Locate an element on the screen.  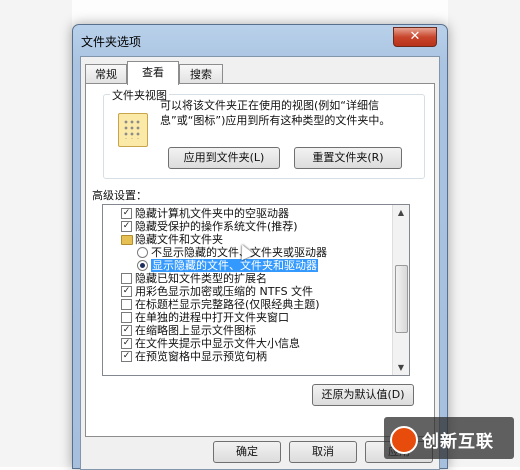
dialog-title: 文件夹选项 is located at coordinates (111, 42).